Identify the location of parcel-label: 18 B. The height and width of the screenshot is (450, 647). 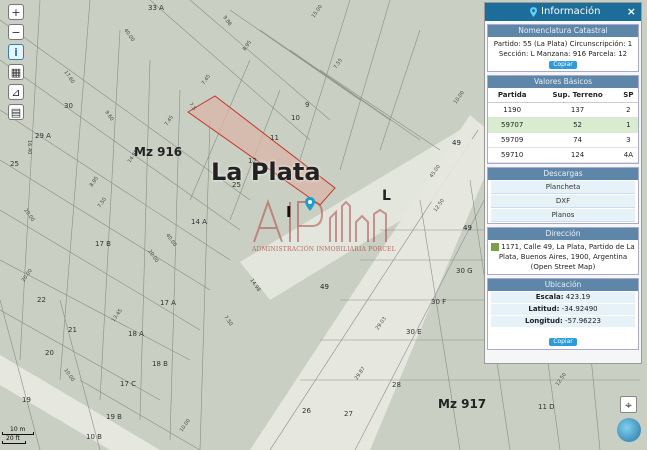
(160, 364).